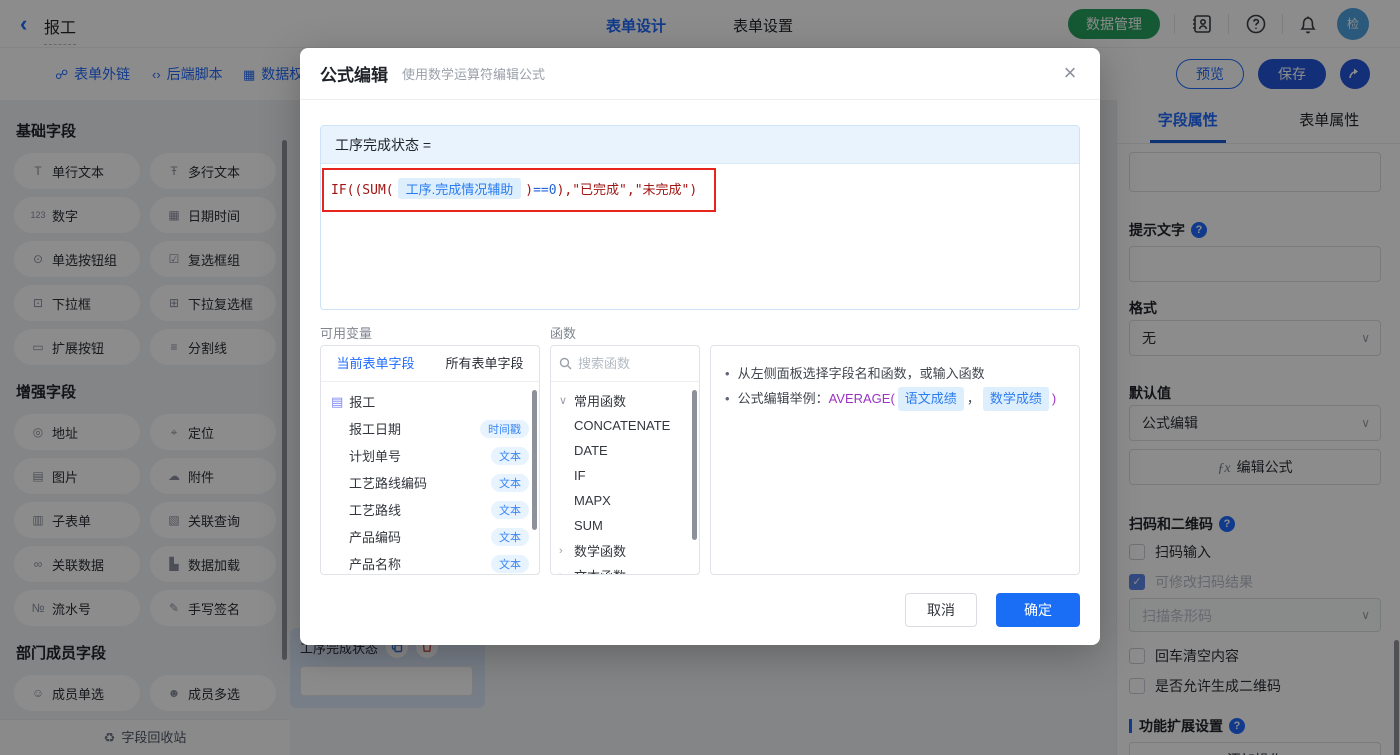 This screenshot has height=755, width=1400. I want to click on form-doc-icon: ▤, so click(337, 401).